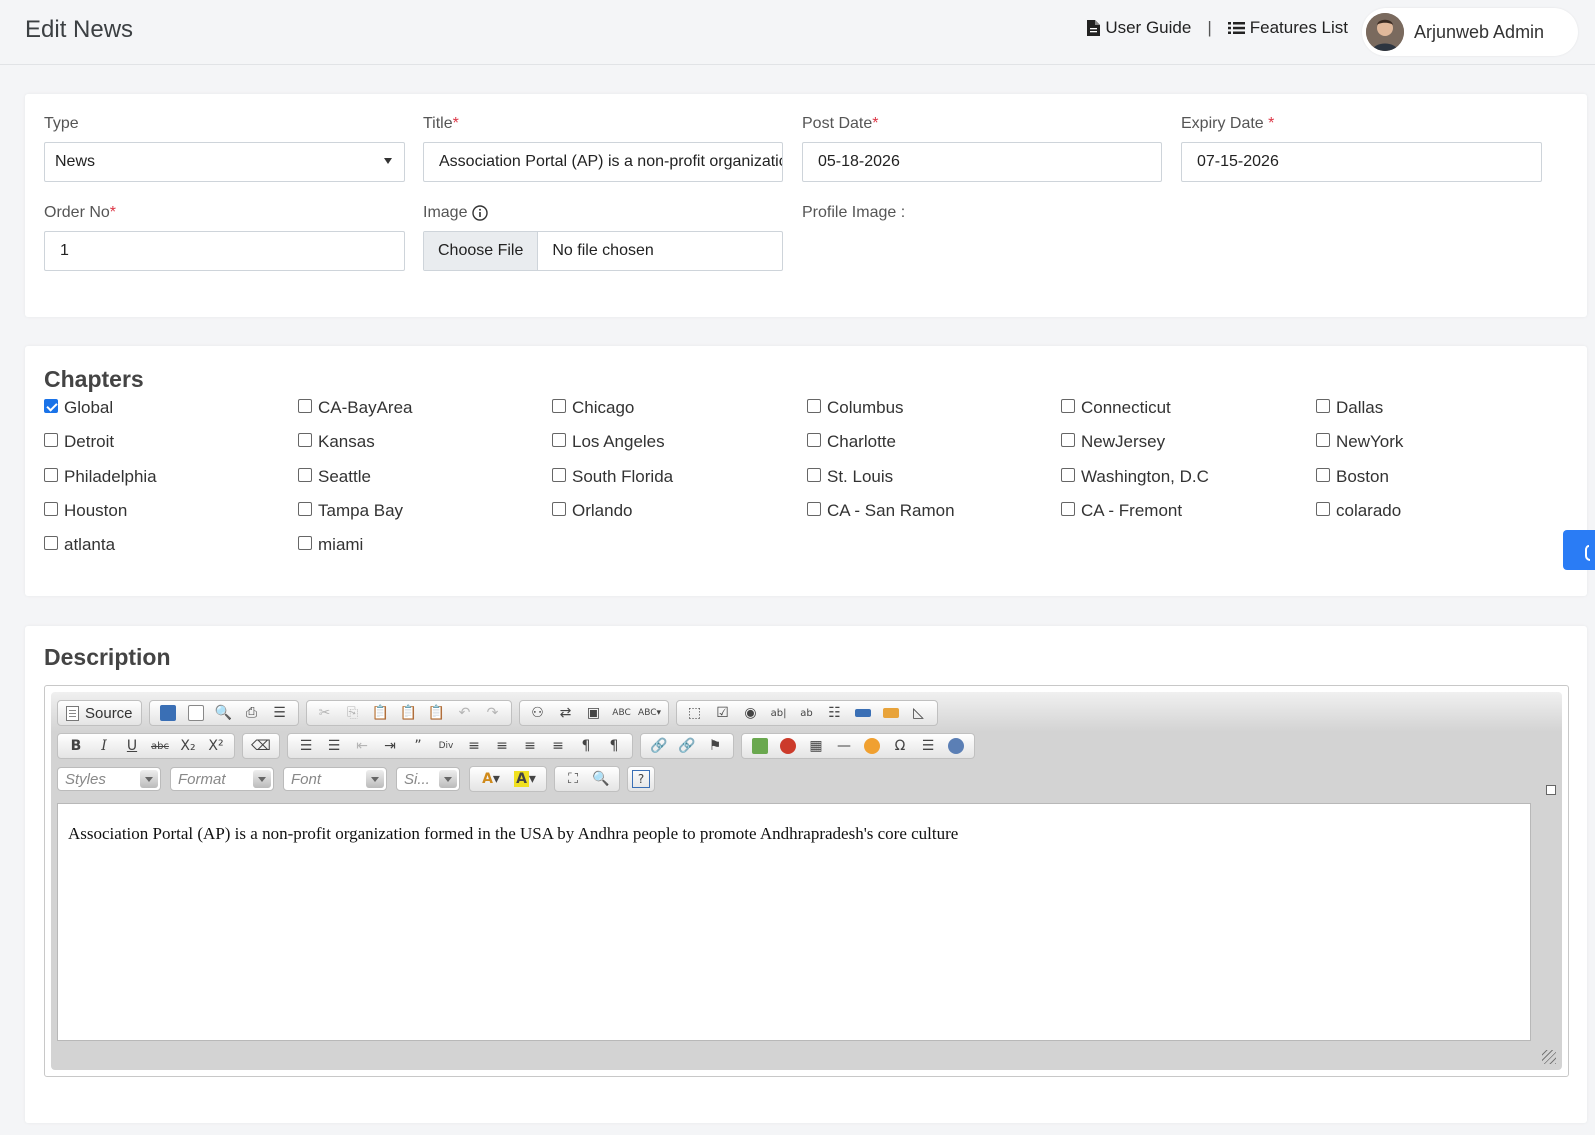  I want to click on copy-icon: ⎘, so click(353, 713).